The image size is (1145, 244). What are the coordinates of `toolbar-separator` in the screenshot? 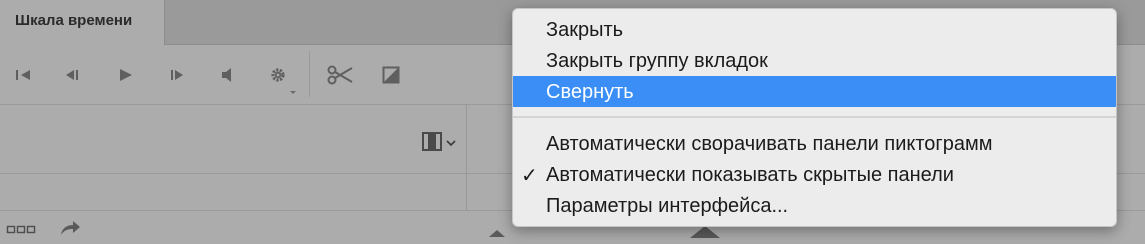 It's located at (309, 74).